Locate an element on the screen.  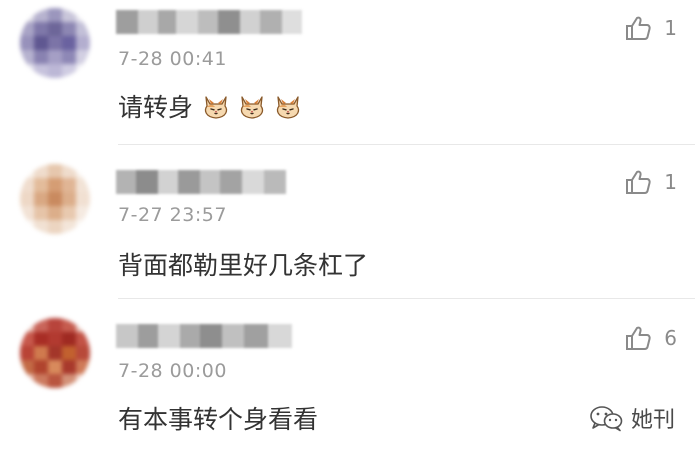
emoji-row is located at coordinates (249, 106).